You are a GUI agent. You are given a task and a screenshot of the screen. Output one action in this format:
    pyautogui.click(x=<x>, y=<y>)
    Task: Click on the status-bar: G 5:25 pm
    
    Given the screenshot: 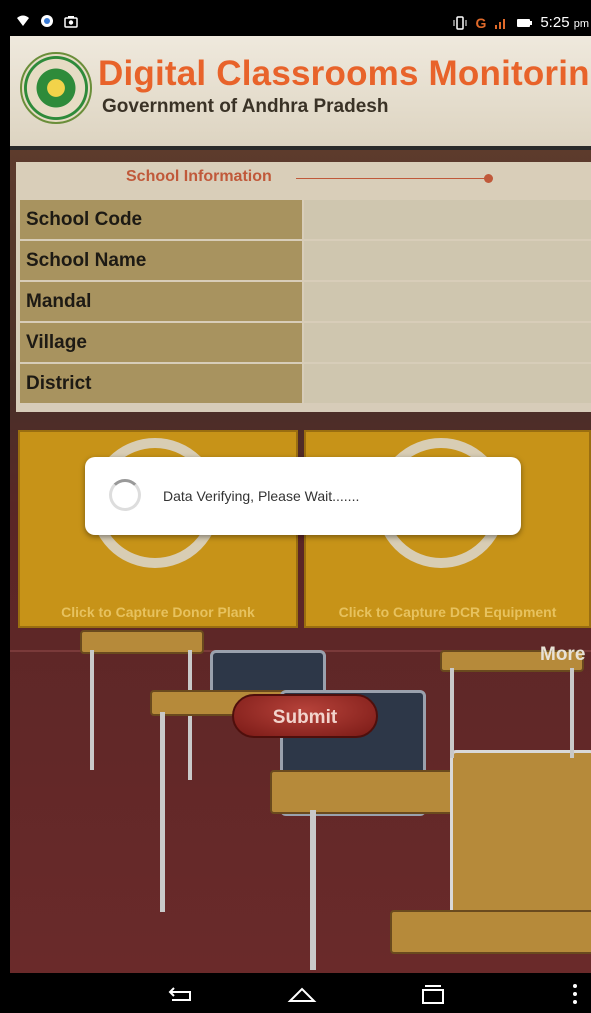 What is the action you would take?
    pyautogui.click(x=300, y=23)
    